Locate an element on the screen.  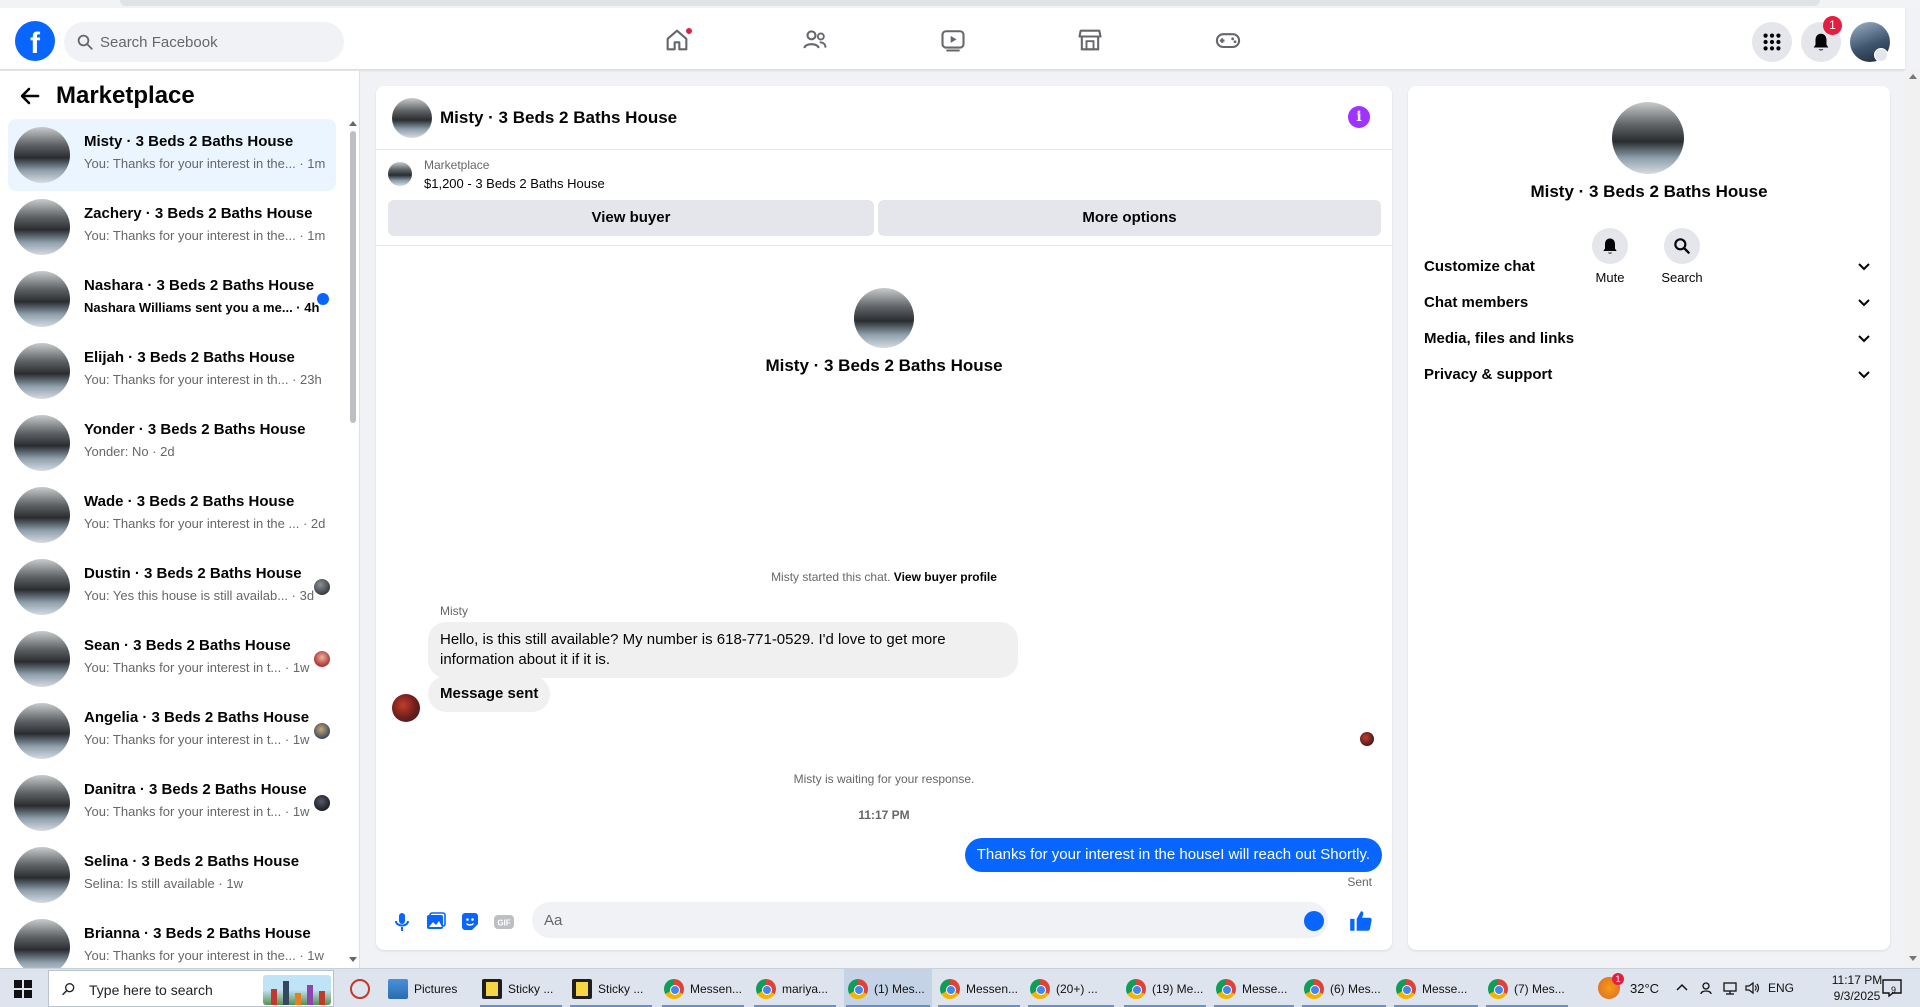
message-input: Aa is located at coordinates (930, 920).